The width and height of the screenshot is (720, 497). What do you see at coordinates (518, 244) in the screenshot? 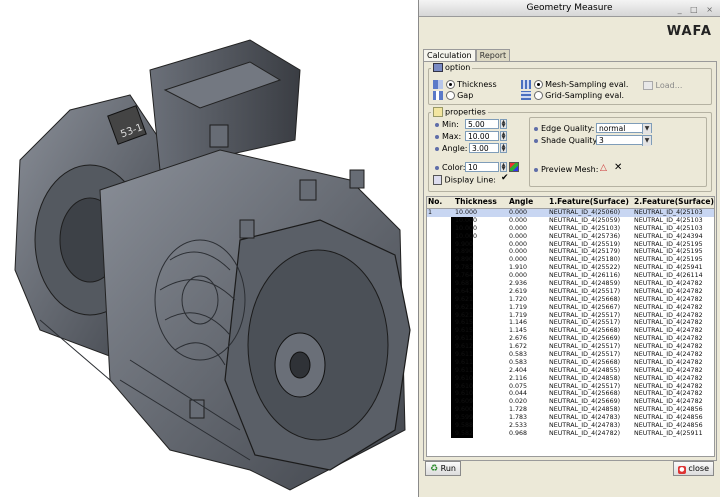
I see `cell-angle: 0.000` at bounding box center [518, 244].